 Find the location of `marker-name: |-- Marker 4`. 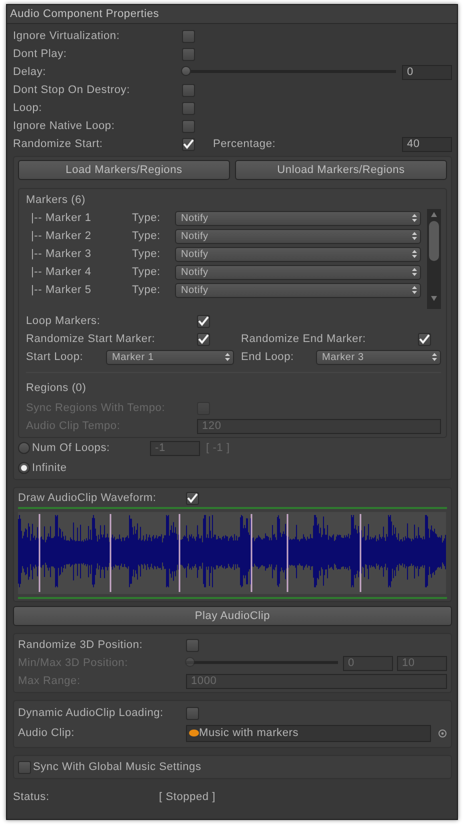

marker-name: |-- Marker 4 is located at coordinates (61, 272).